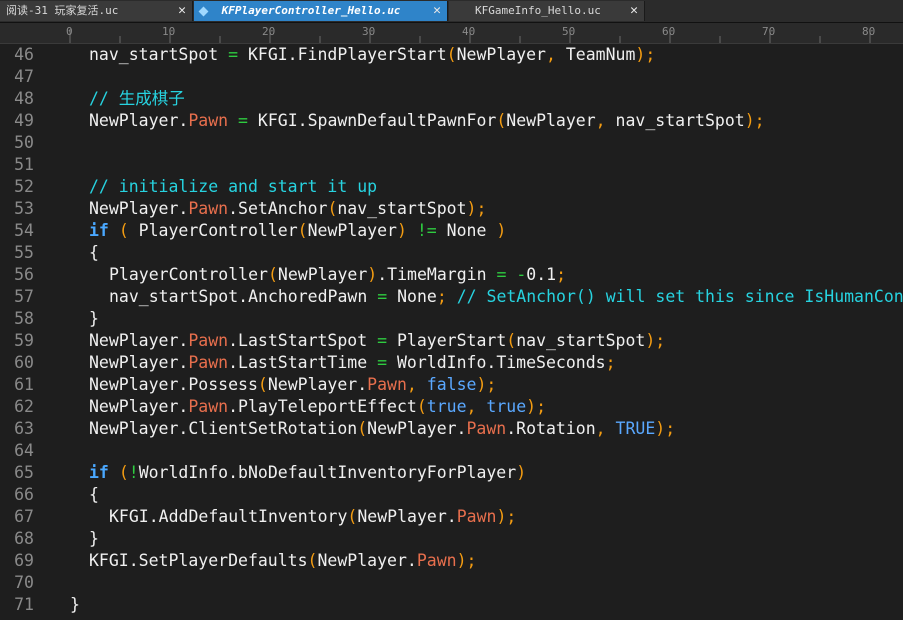 This screenshot has width=903, height=620. What do you see at coordinates (24, 54) in the screenshot?
I see `line-number: 46` at bounding box center [24, 54].